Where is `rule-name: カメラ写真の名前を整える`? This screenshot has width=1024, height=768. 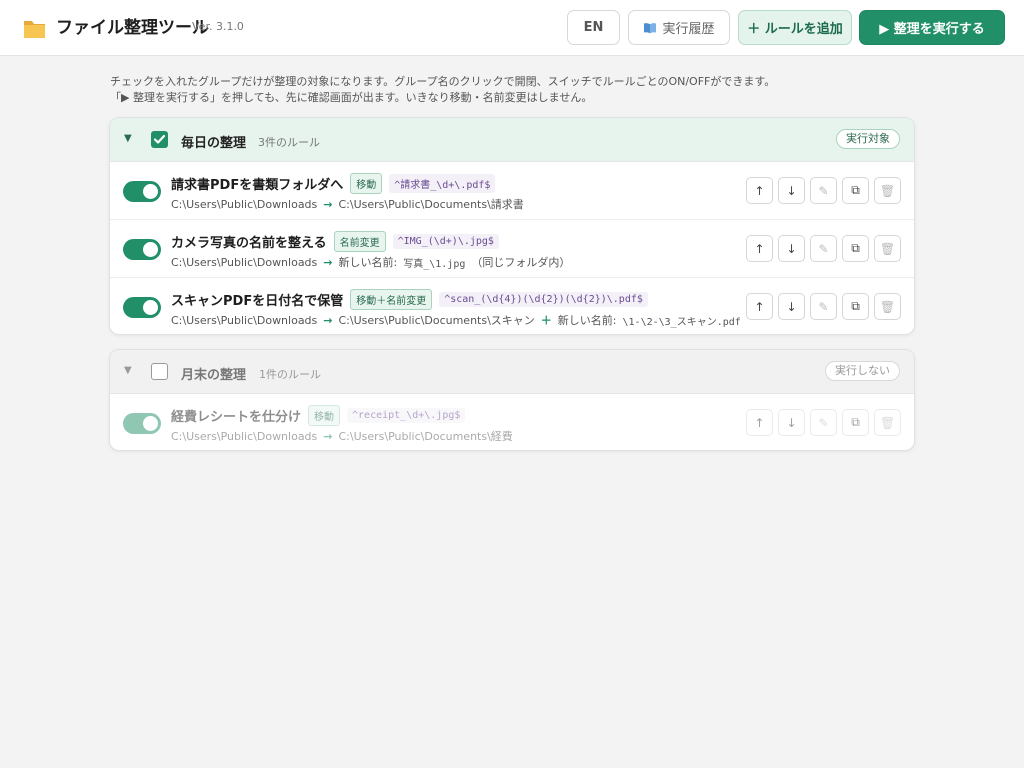
rule-name: カメラ写真の名前を整える is located at coordinates (249, 243).